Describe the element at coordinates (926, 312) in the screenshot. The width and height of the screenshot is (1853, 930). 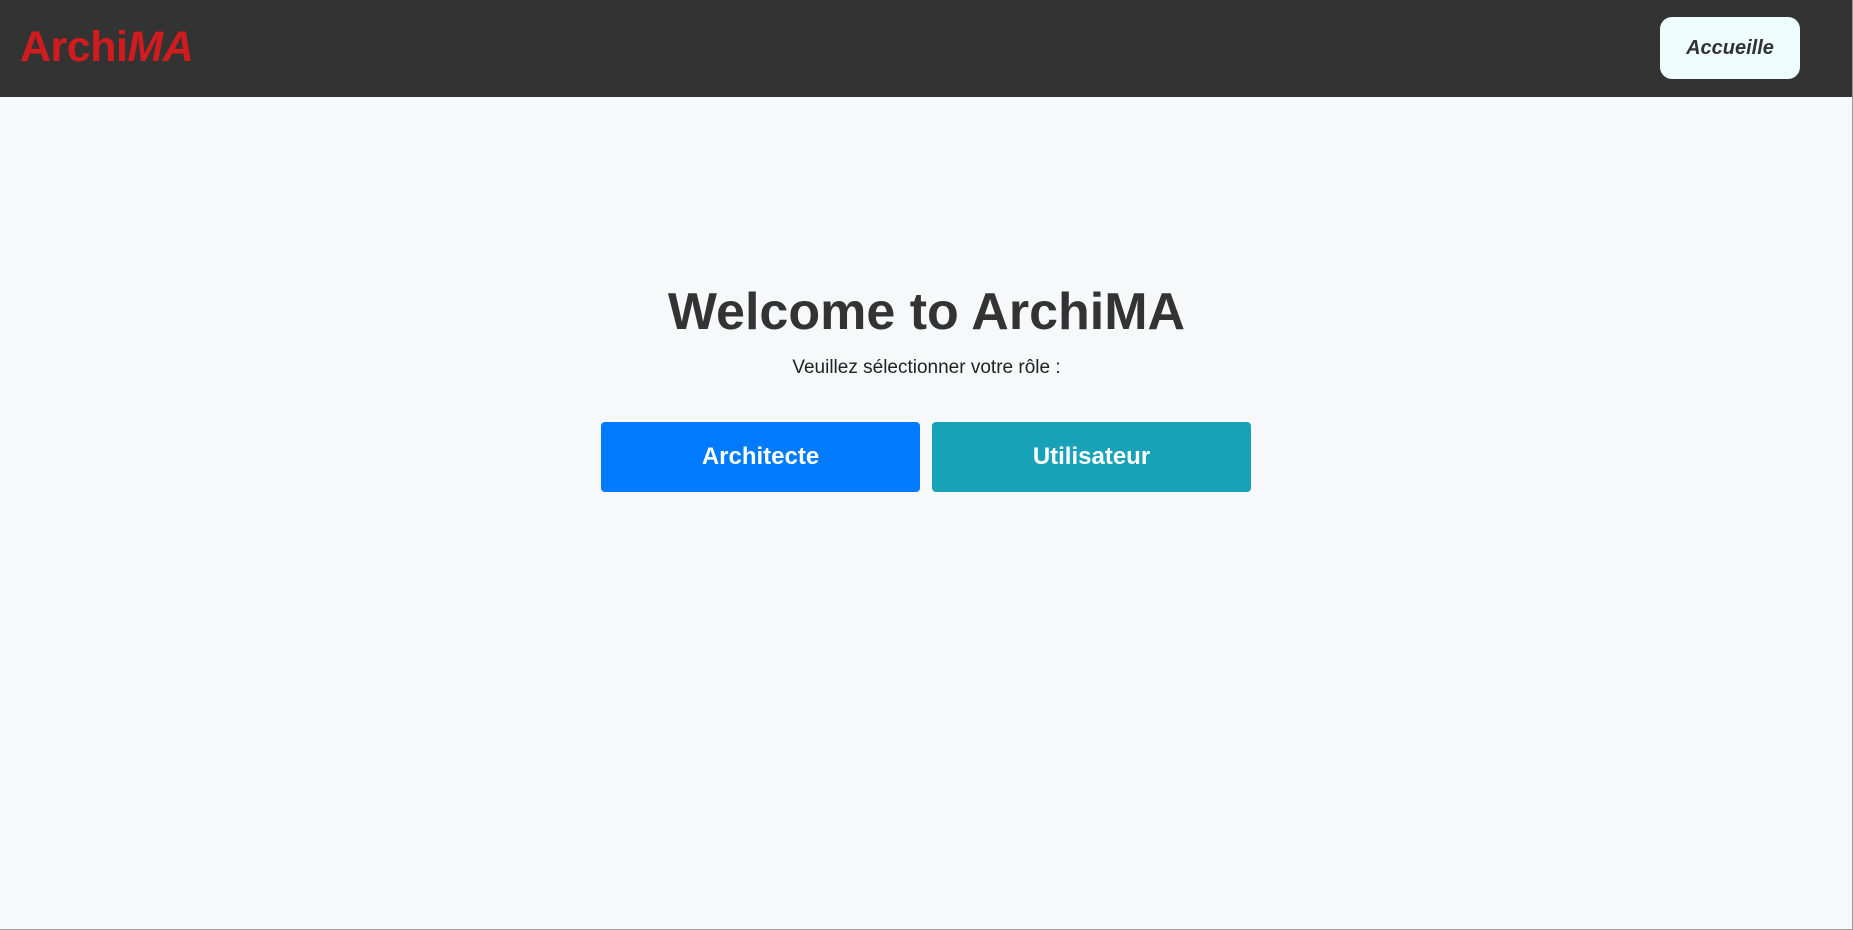
I see `page-title: Welcome to ArchiMA` at that location.